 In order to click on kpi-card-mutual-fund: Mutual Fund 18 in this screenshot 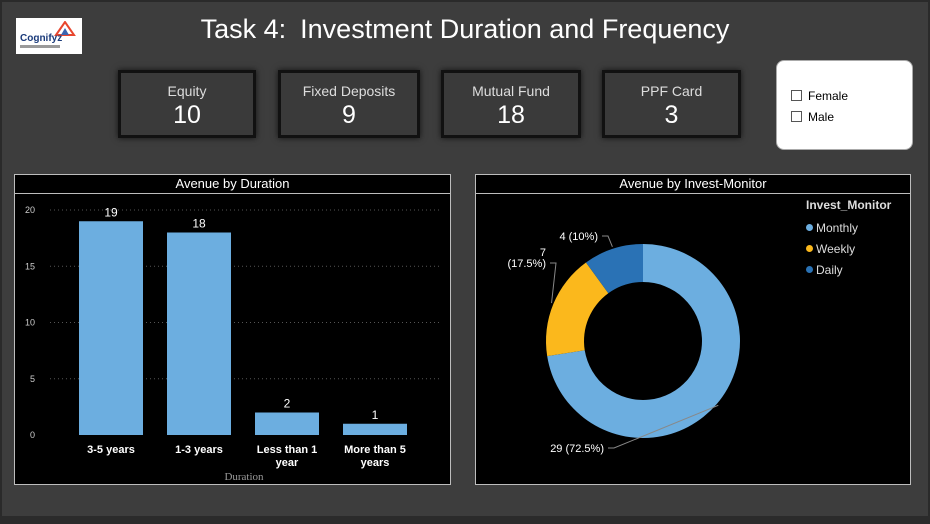, I will do `click(511, 104)`.